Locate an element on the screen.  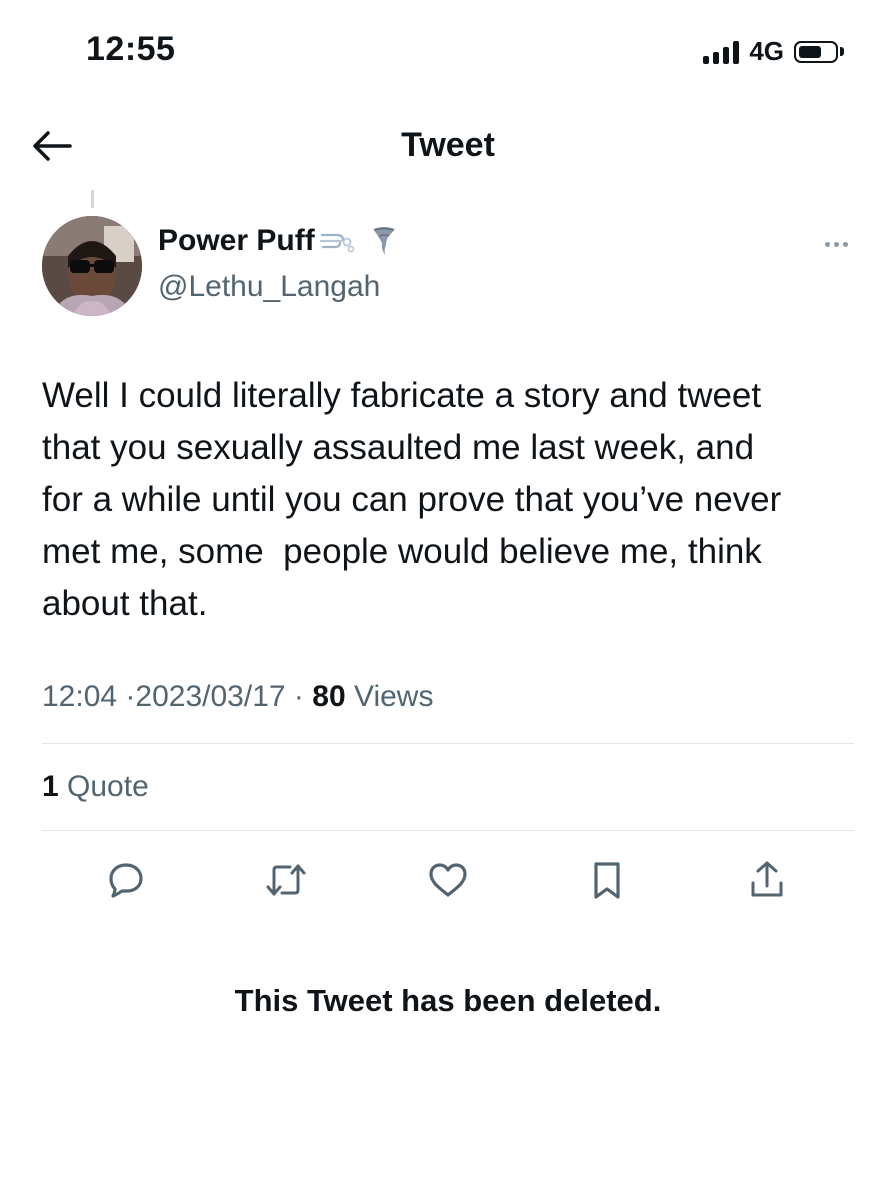
more-options-button is located at coordinates (836, 244).